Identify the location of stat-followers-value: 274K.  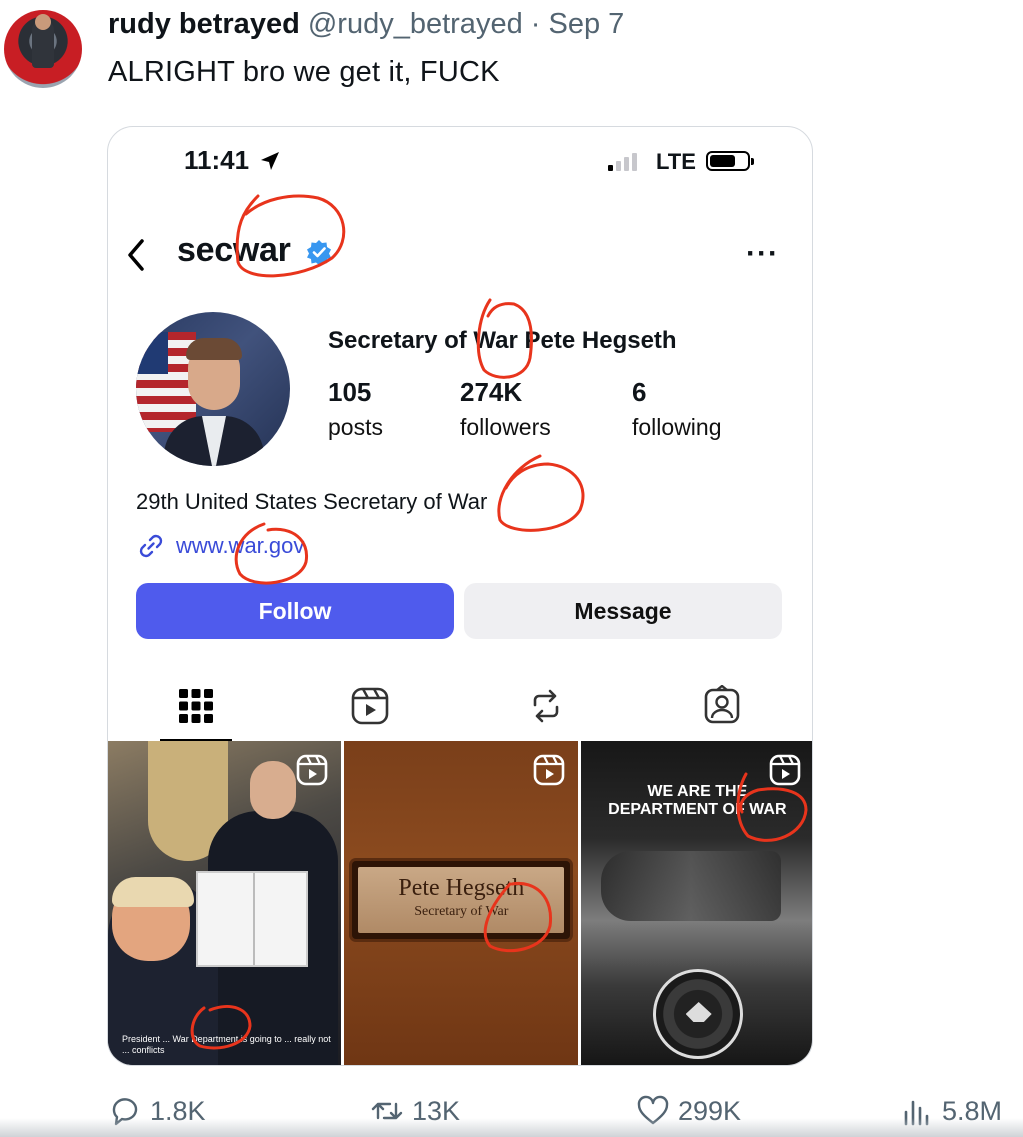
(491, 392).